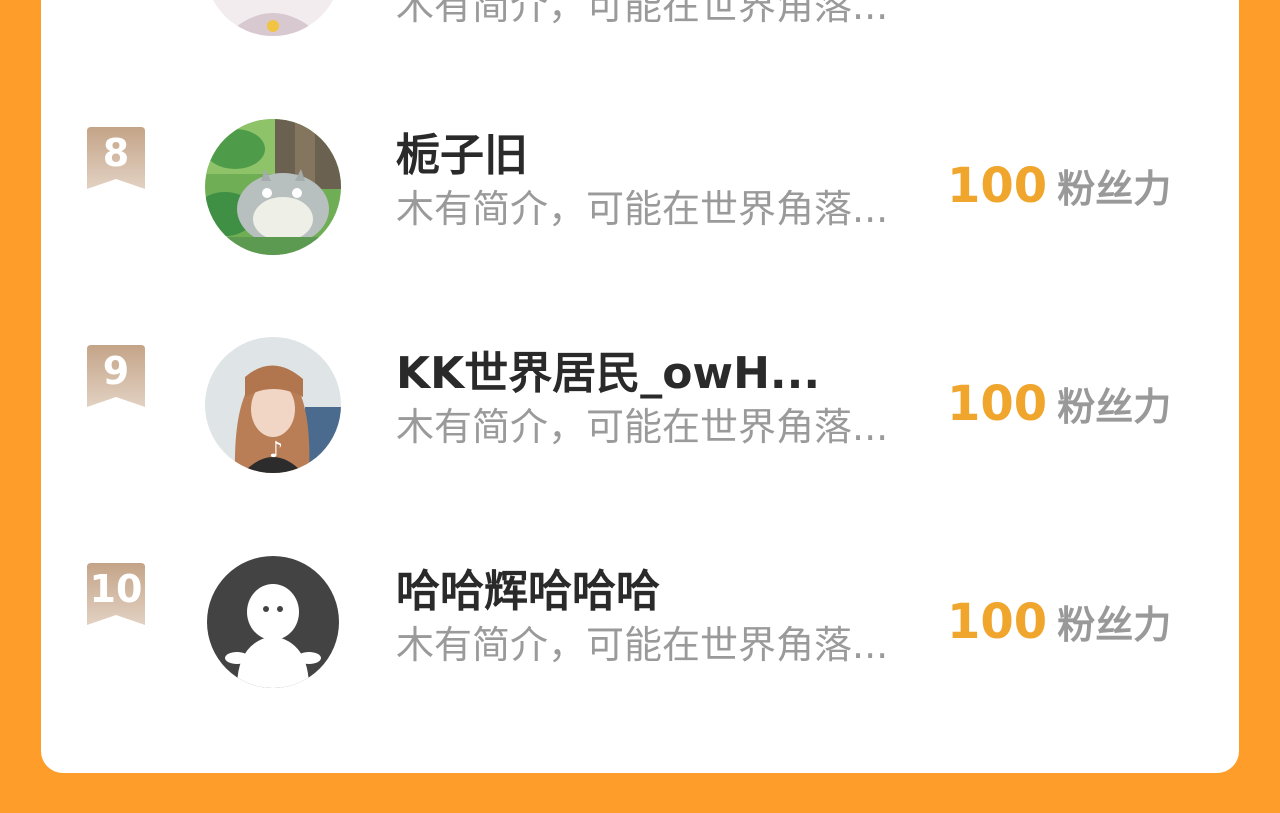 The image size is (1280, 813). What do you see at coordinates (116, 371) in the screenshot?
I see `rank-number: 9` at bounding box center [116, 371].